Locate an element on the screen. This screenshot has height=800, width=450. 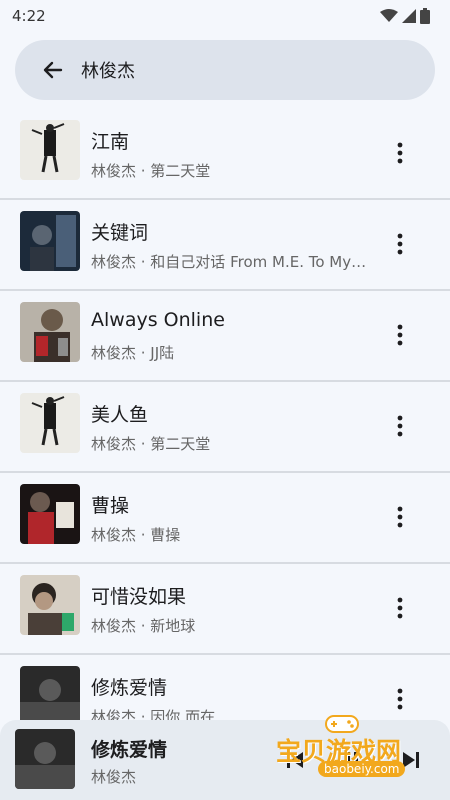
song-row: 曹操 林俊杰 · 曹操 is located at coordinates (225, 518).